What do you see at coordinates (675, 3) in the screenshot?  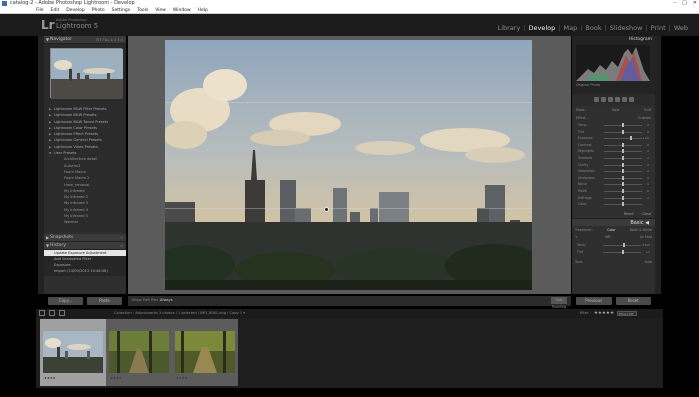 I see `minimize-button: –` at bounding box center [675, 3].